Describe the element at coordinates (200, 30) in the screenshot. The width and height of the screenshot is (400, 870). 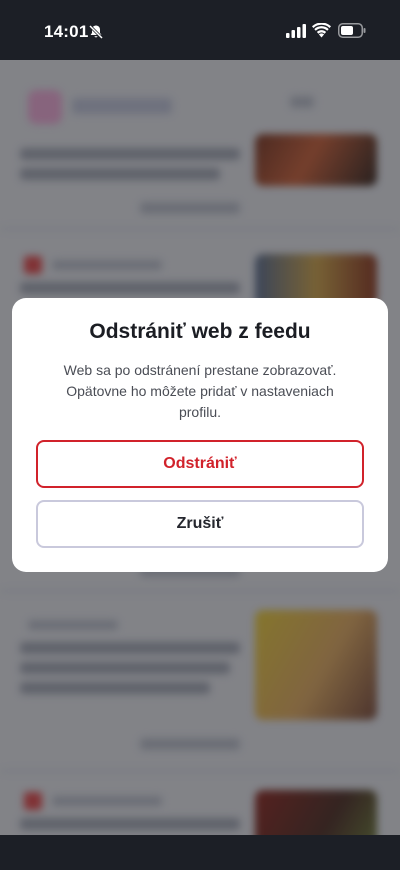
I see `status-bar: 14:01` at that location.